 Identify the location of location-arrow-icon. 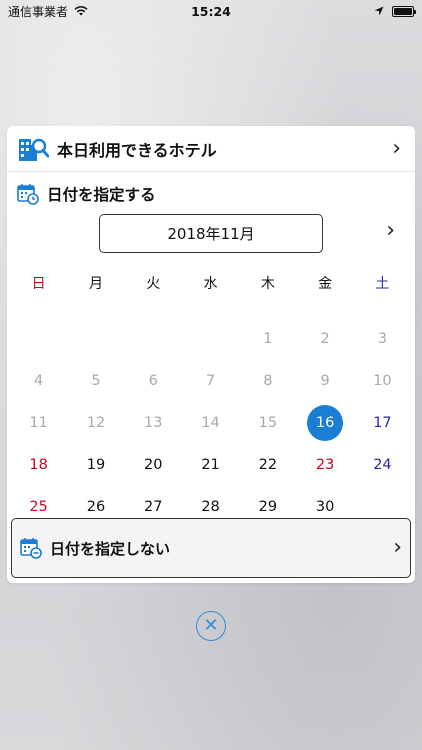
(379, 11).